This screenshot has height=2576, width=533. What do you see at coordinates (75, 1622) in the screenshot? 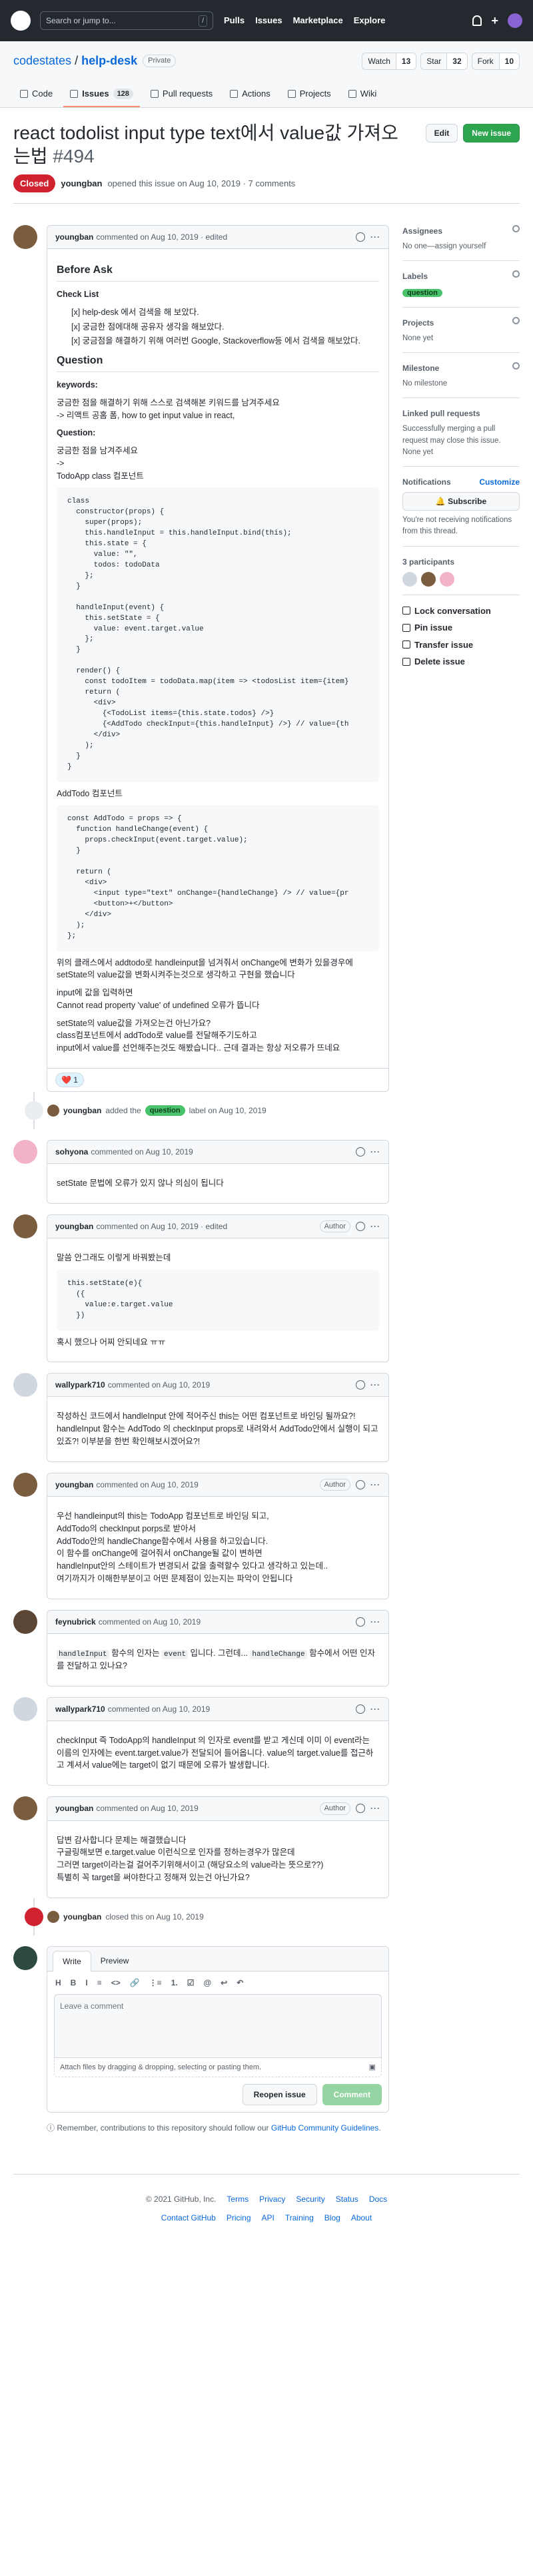
I see `comment-author: feynubrick` at bounding box center [75, 1622].